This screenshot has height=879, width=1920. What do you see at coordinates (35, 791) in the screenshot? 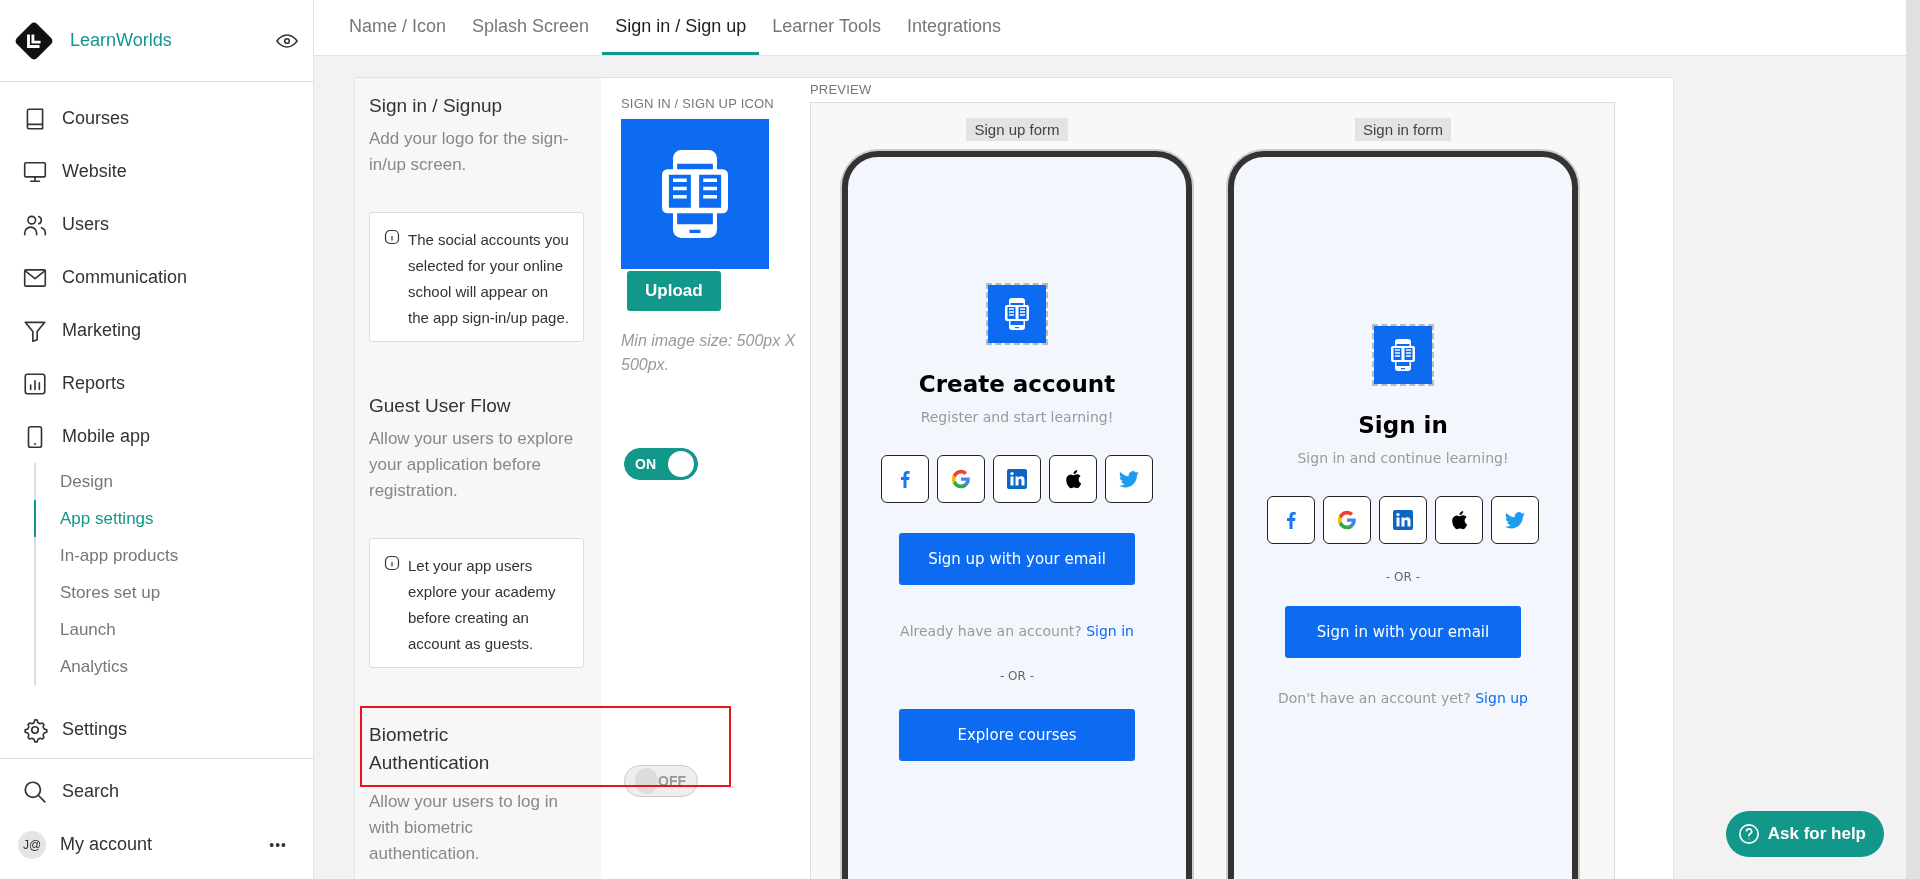
I see `search-icon` at bounding box center [35, 791].